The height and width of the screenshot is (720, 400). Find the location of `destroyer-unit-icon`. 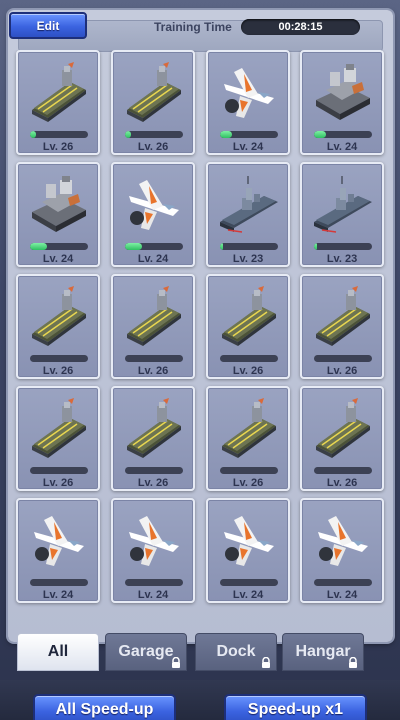

destroyer-unit-icon is located at coordinates (249, 204).